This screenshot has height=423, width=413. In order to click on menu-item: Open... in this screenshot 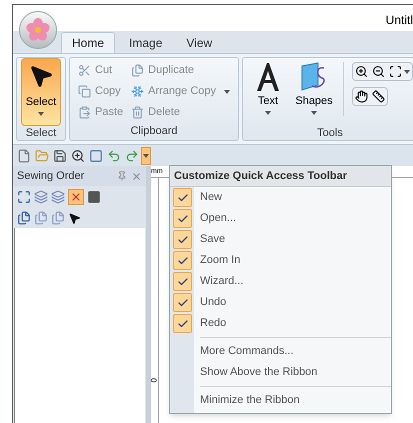, I will do `click(280, 218)`.